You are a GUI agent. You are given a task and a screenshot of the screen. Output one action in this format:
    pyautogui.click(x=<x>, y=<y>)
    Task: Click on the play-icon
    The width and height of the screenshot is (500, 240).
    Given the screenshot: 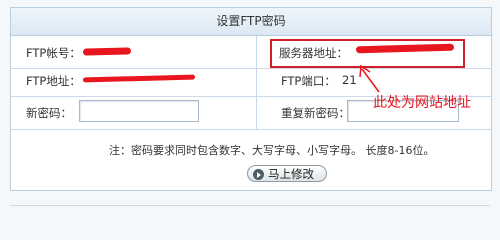 What is the action you would take?
    pyautogui.click(x=258, y=174)
    